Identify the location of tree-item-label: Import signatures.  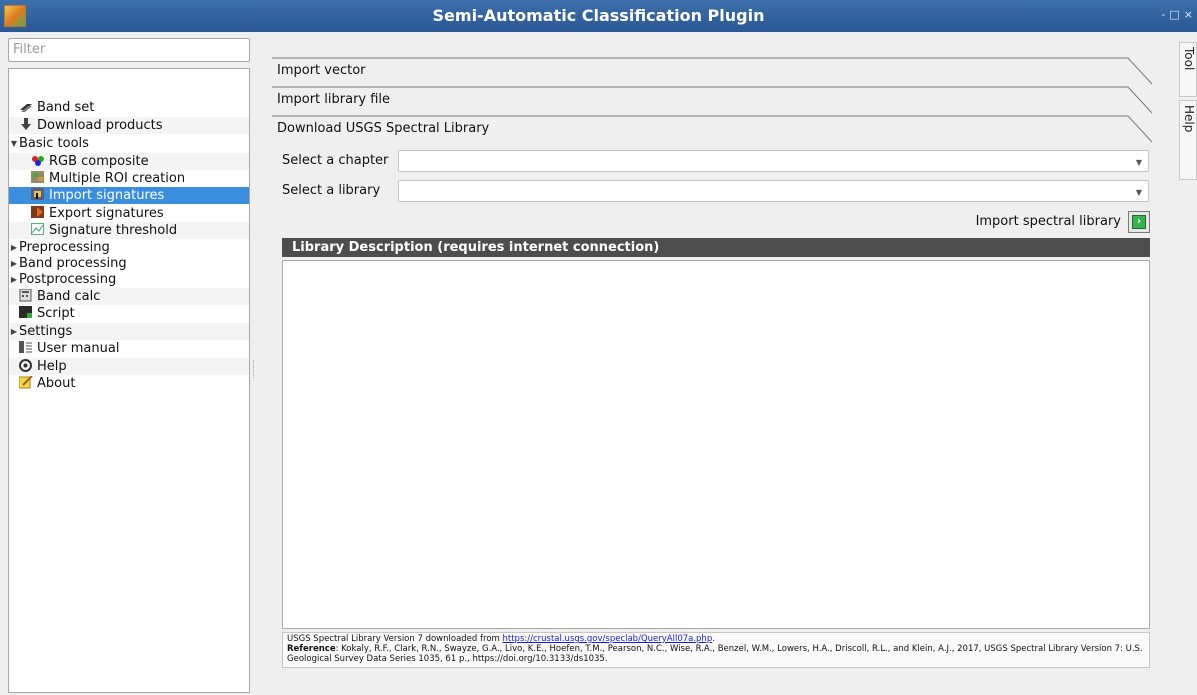
(107, 195).